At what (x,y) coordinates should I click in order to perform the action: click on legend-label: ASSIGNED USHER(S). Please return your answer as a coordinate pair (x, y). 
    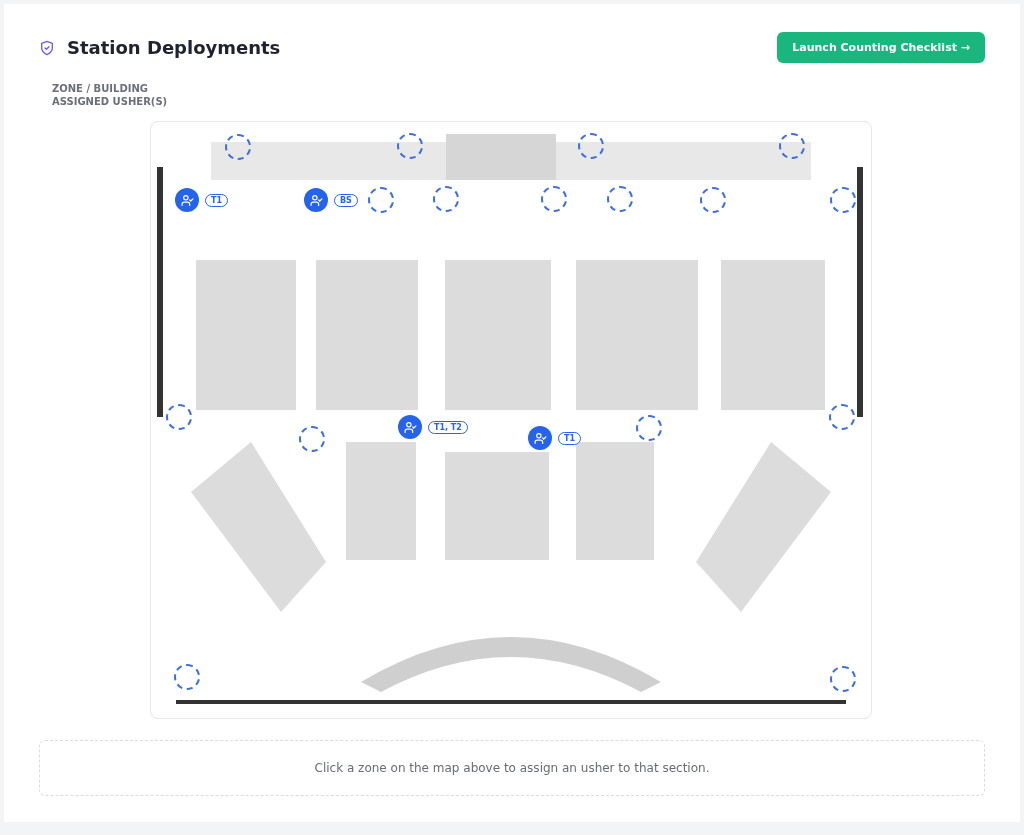
    Looking at the image, I should click on (110, 101).